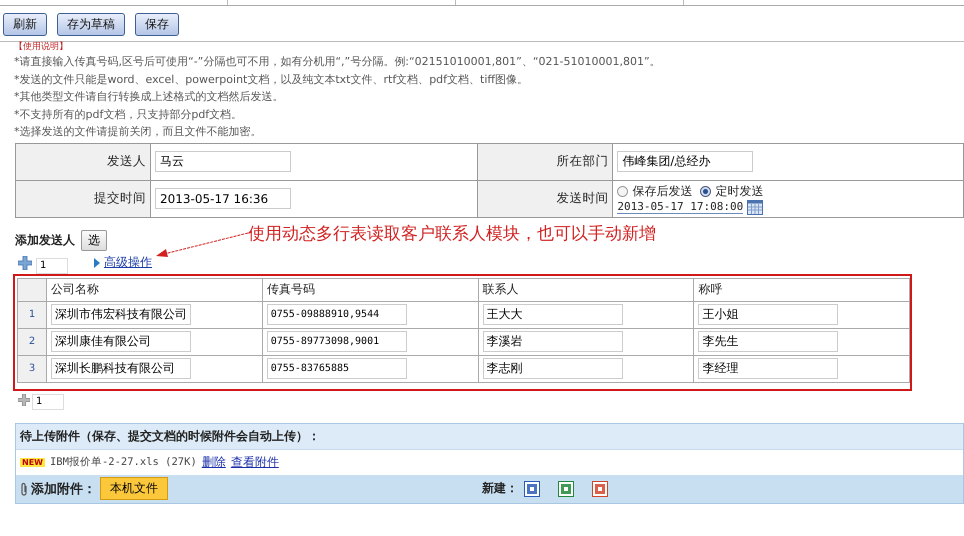 The width and height of the screenshot is (964, 536). What do you see at coordinates (223, 199) in the screenshot?
I see `input-field: 2013-05-17 16:36` at bounding box center [223, 199].